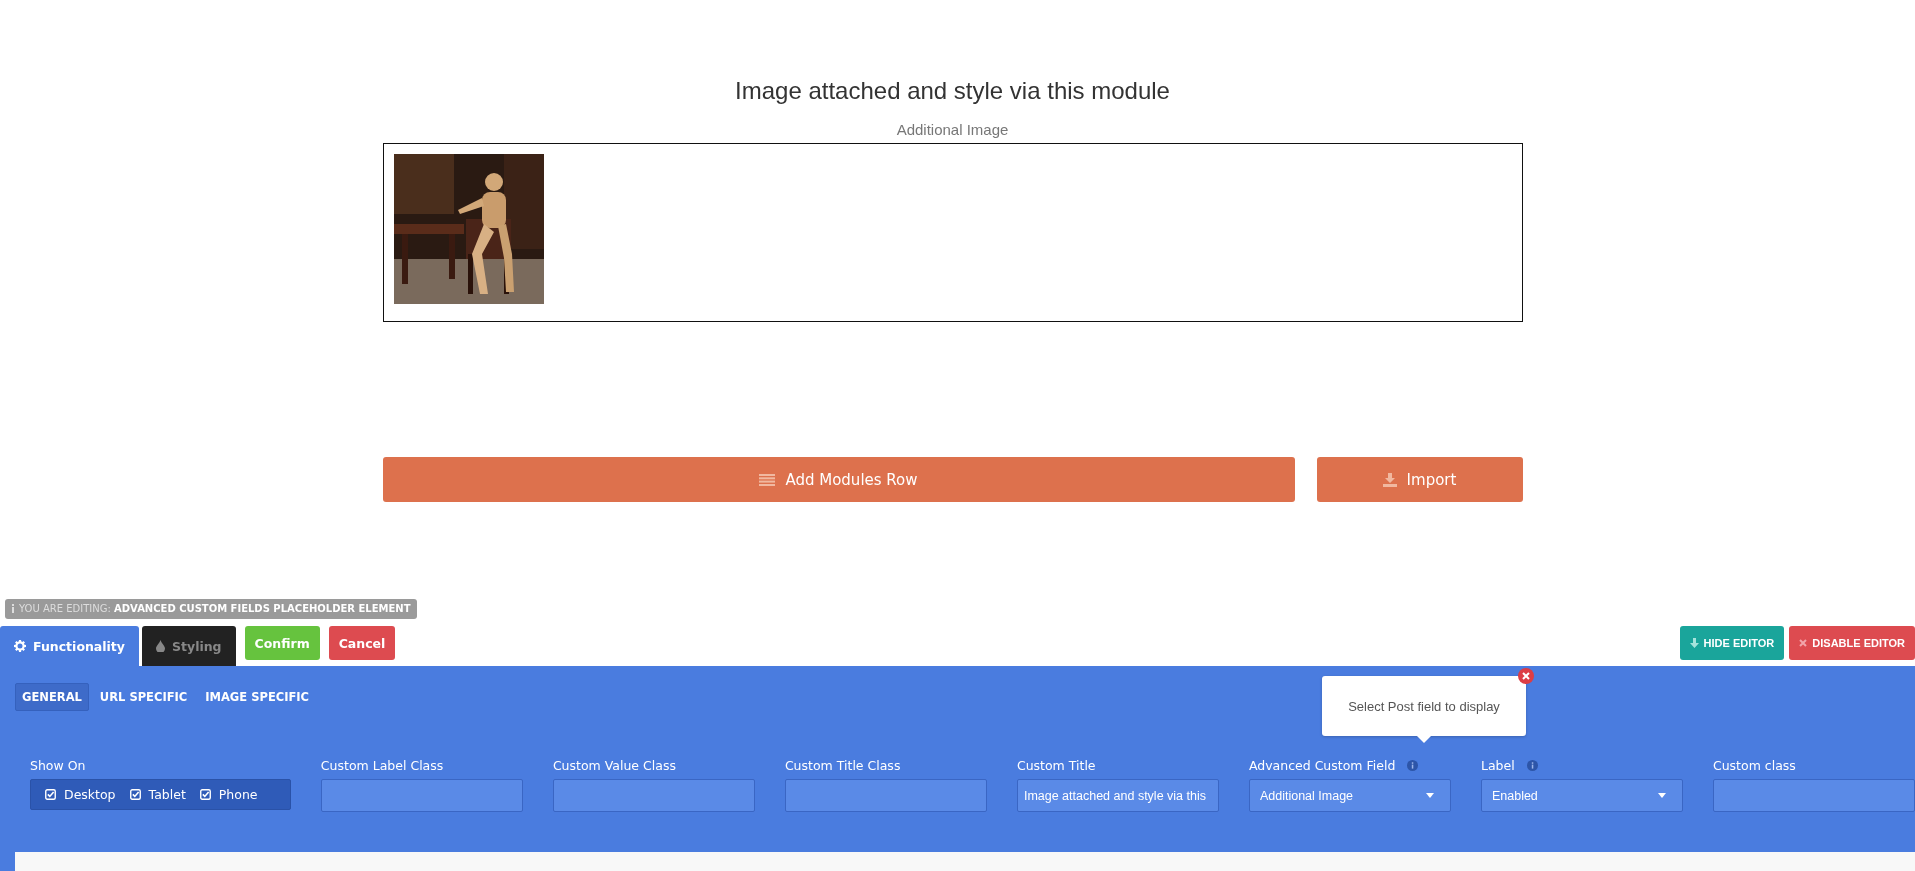 Image resolution: width=1915 pixels, height=871 pixels. Describe the element at coordinates (211, 609) in the screenshot. I see `editing-badge: YOU ARE EDITING: ADVANCED CUSTOM FIELDS PLACEHOLDER ELEMENT` at that location.